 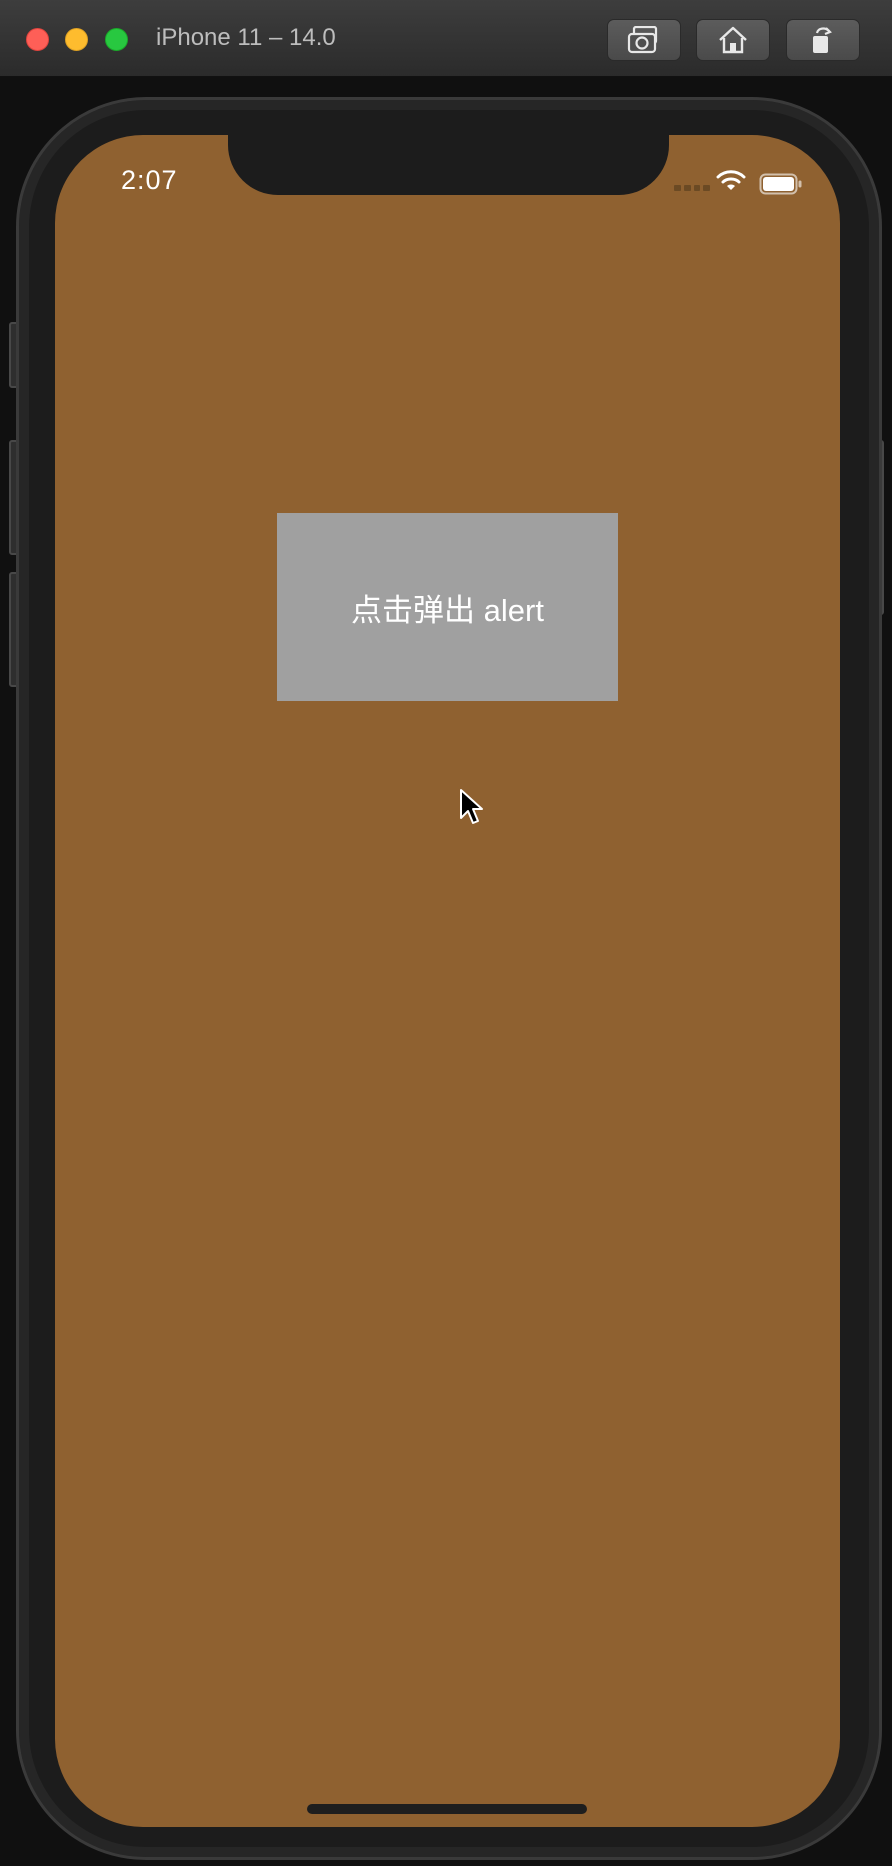 I want to click on wifi-icon, so click(x=731, y=180).